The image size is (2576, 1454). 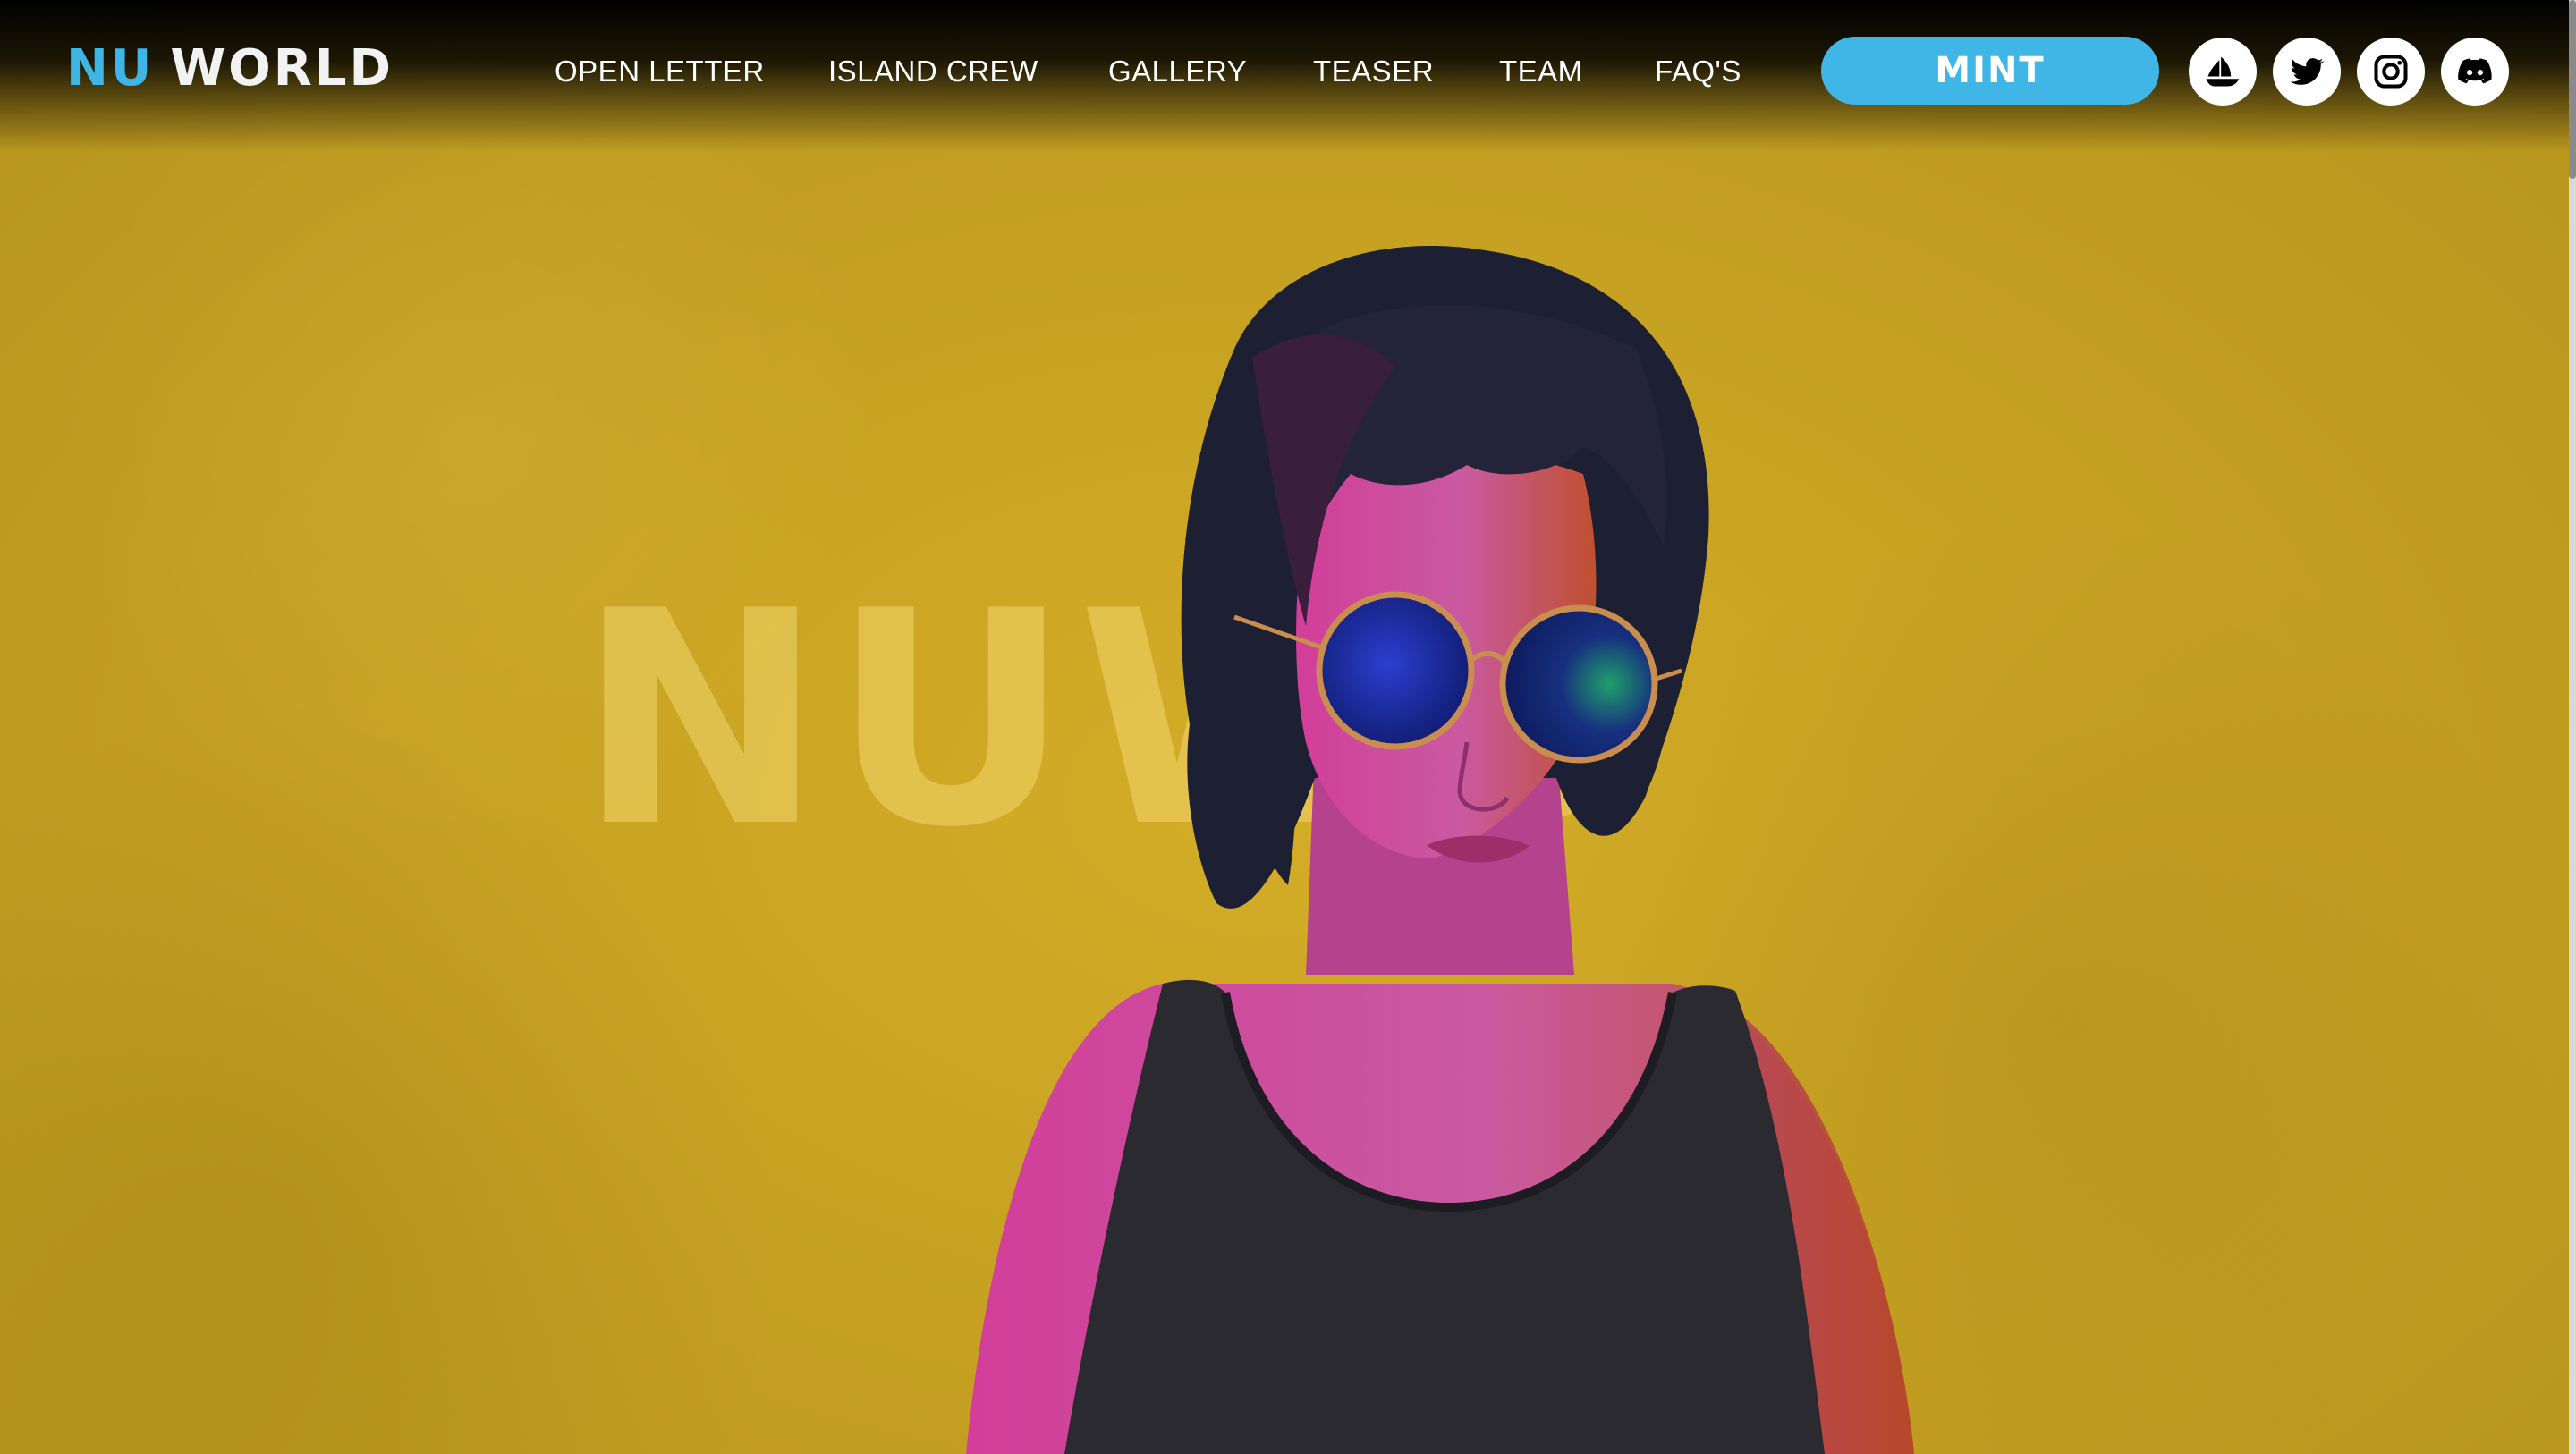 I want to click on scrollbar-thumb, so click(x=2572, y=89).